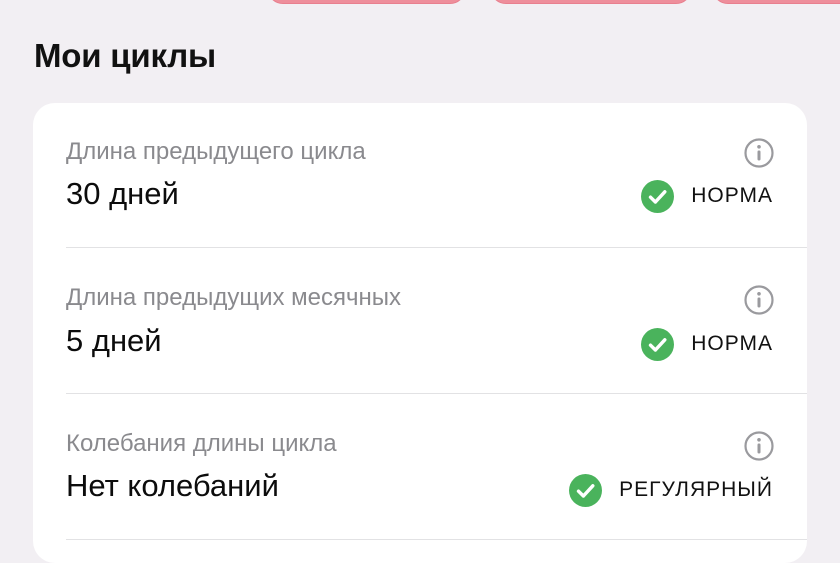  Describe the element at coordinates (125, 55) in the screenshot. I see `section-title: Мои циклы` at that location.